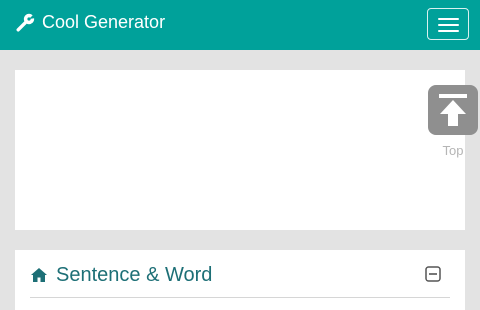 The height and width of the screenshot is (310, 480). I want to click on card-divider, so click(240, 297).